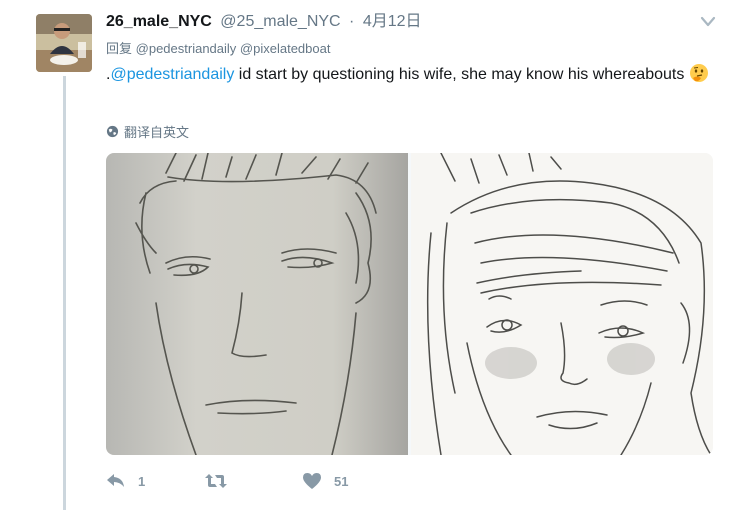 This screenshot has height=510, width=752. I want to click on heart-icon, so click(312, 481).